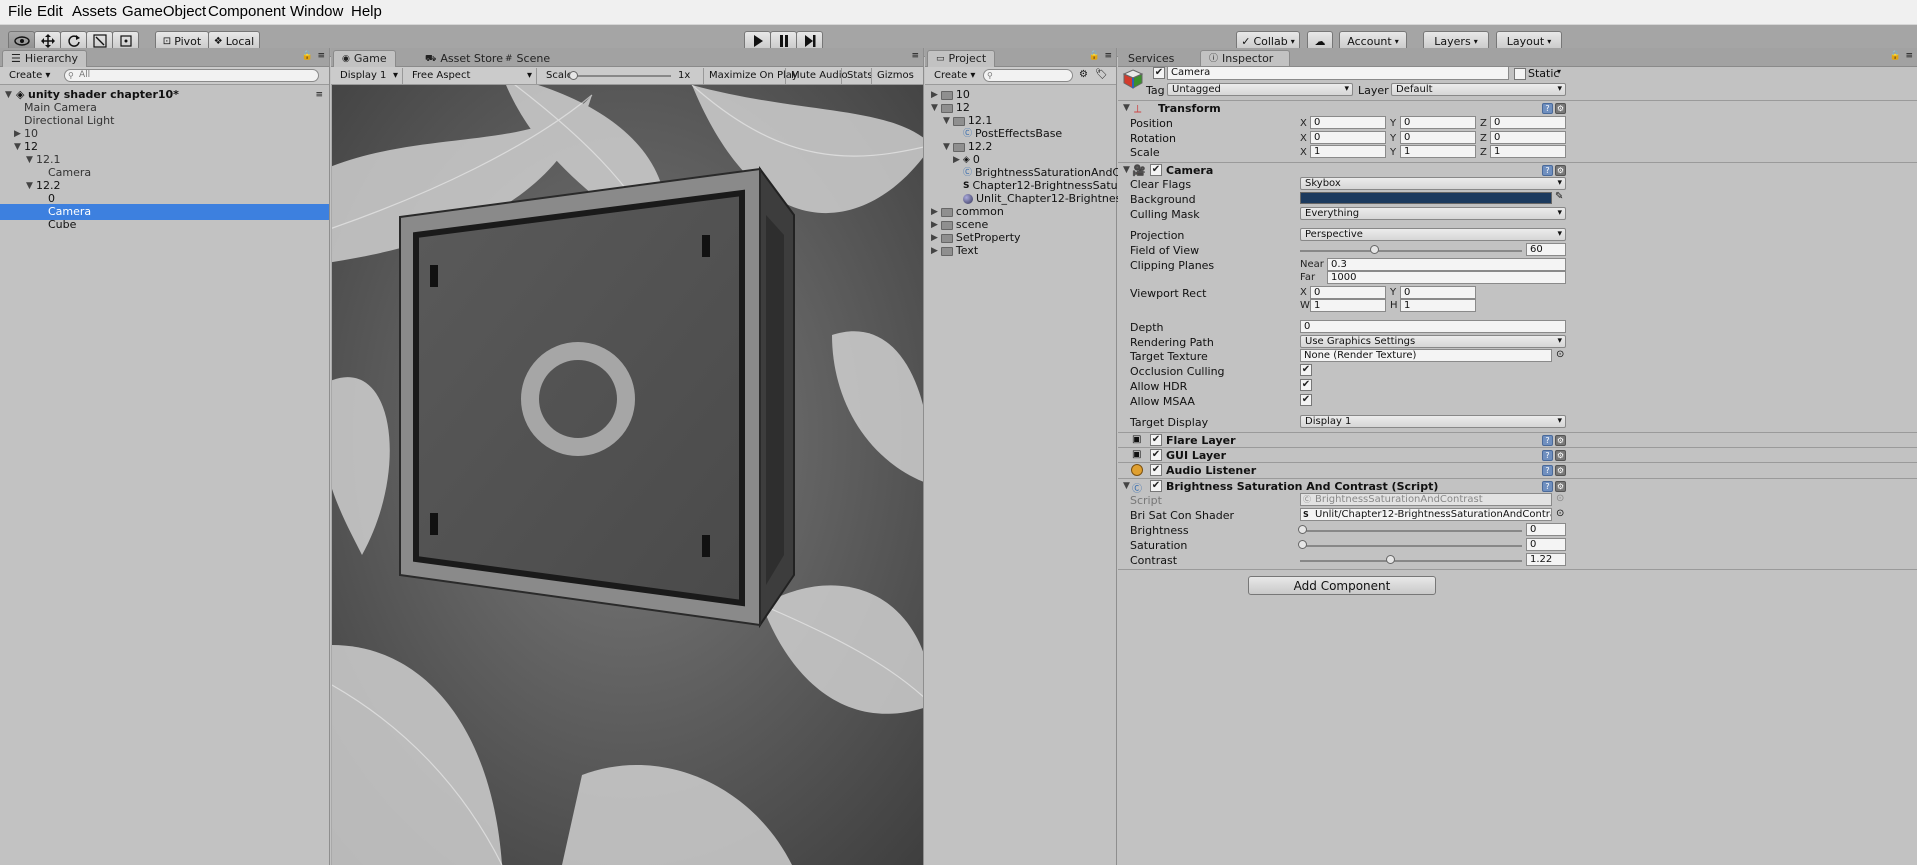  I want to click on contrast-slider, so click(1411, 561).